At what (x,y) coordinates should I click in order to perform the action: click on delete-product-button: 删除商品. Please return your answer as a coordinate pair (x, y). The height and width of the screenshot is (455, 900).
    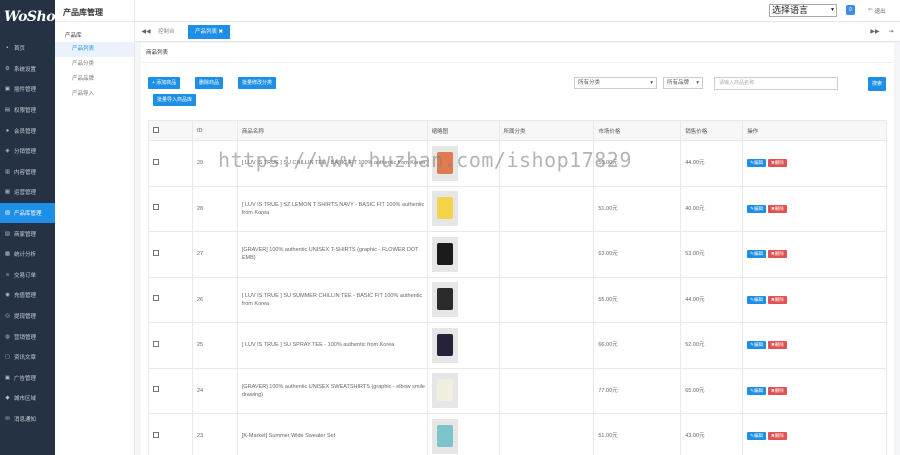
    Looking at the image, I should click on (209, 83).